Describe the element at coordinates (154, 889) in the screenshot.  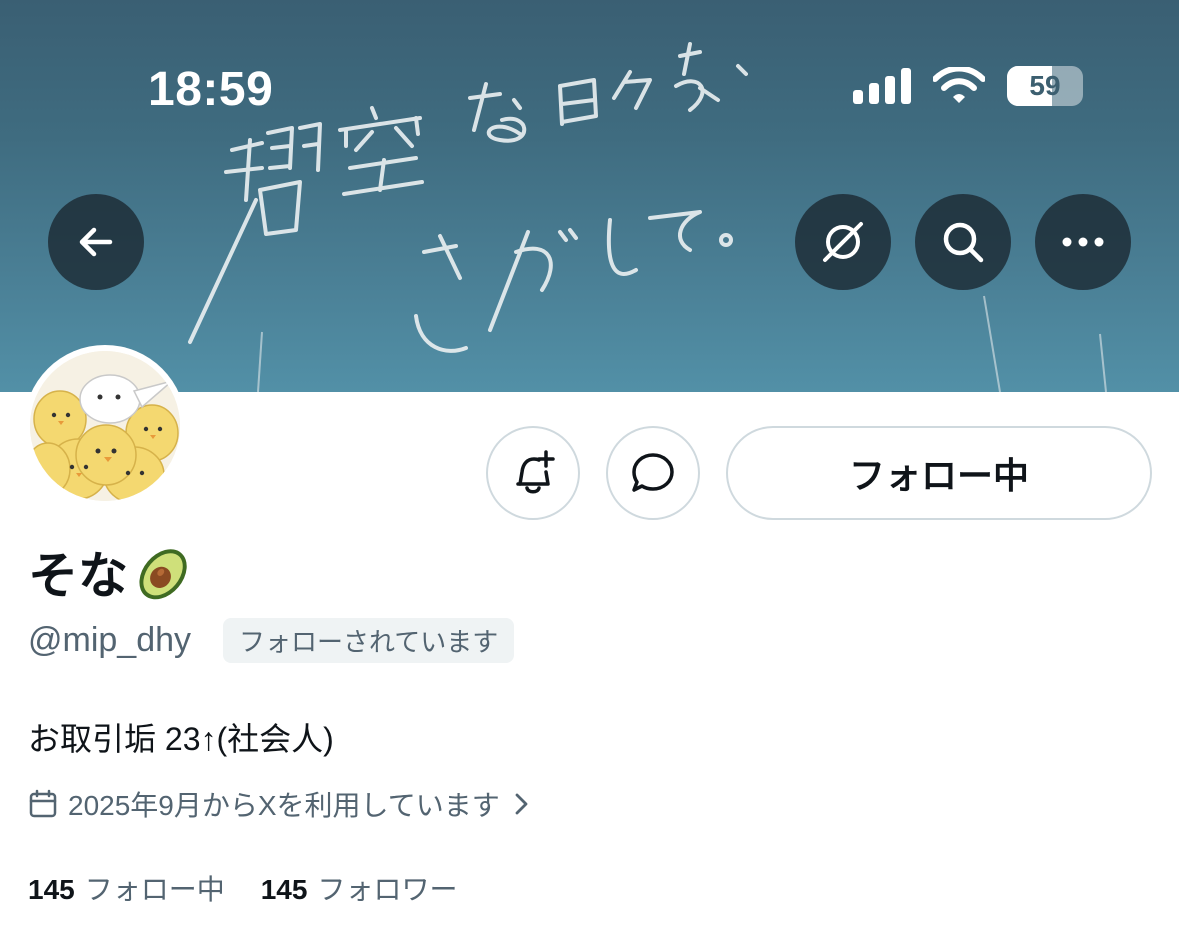
I see `following-label: フォロー中` at that location.